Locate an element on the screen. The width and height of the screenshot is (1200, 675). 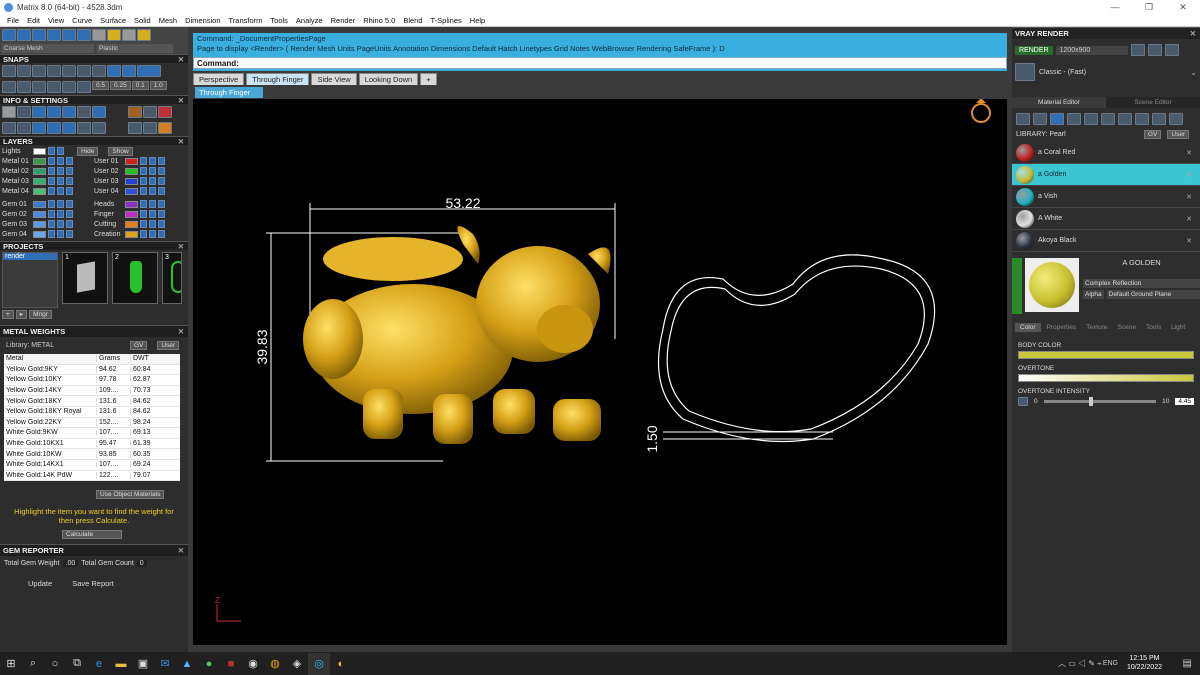
render-window-icon is located at coordinates (1171, 50).